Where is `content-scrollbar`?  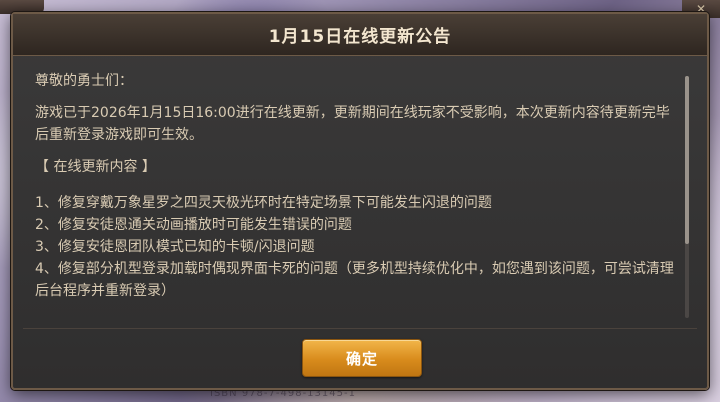 content-scrollbar is located at coordinates (687, 197).